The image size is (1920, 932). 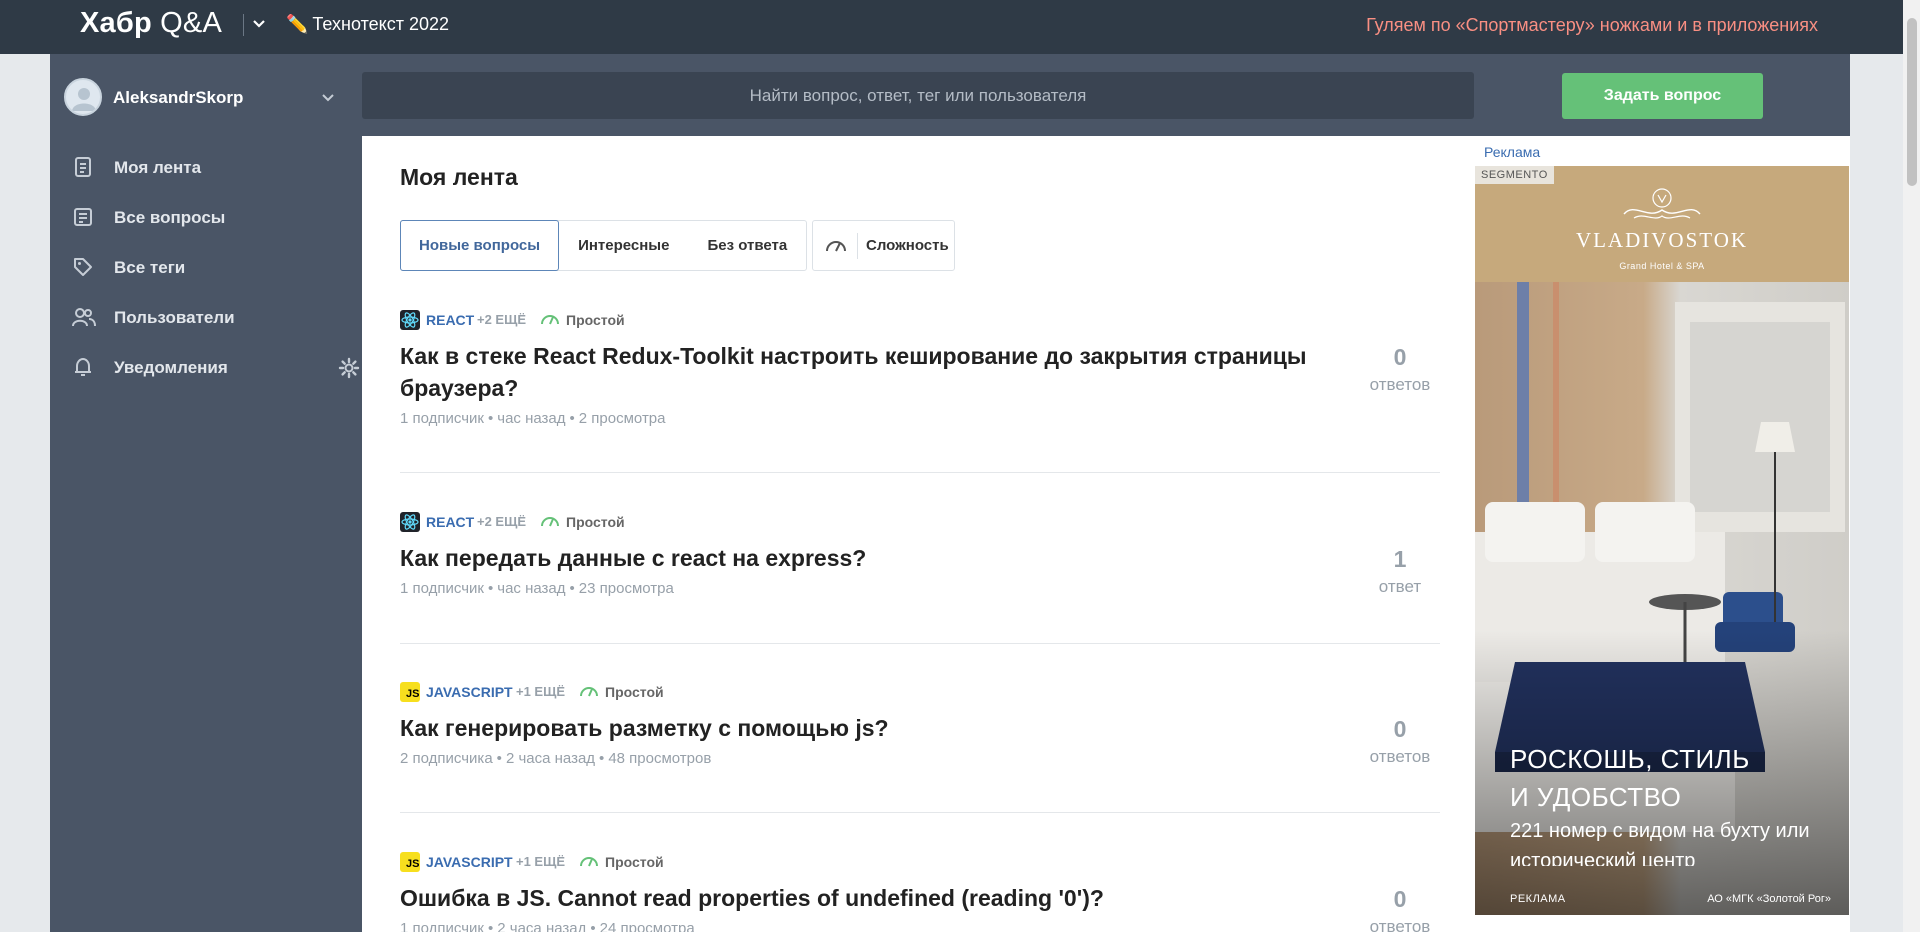 I want to click on tag-icon, so click(x=83, y=269).